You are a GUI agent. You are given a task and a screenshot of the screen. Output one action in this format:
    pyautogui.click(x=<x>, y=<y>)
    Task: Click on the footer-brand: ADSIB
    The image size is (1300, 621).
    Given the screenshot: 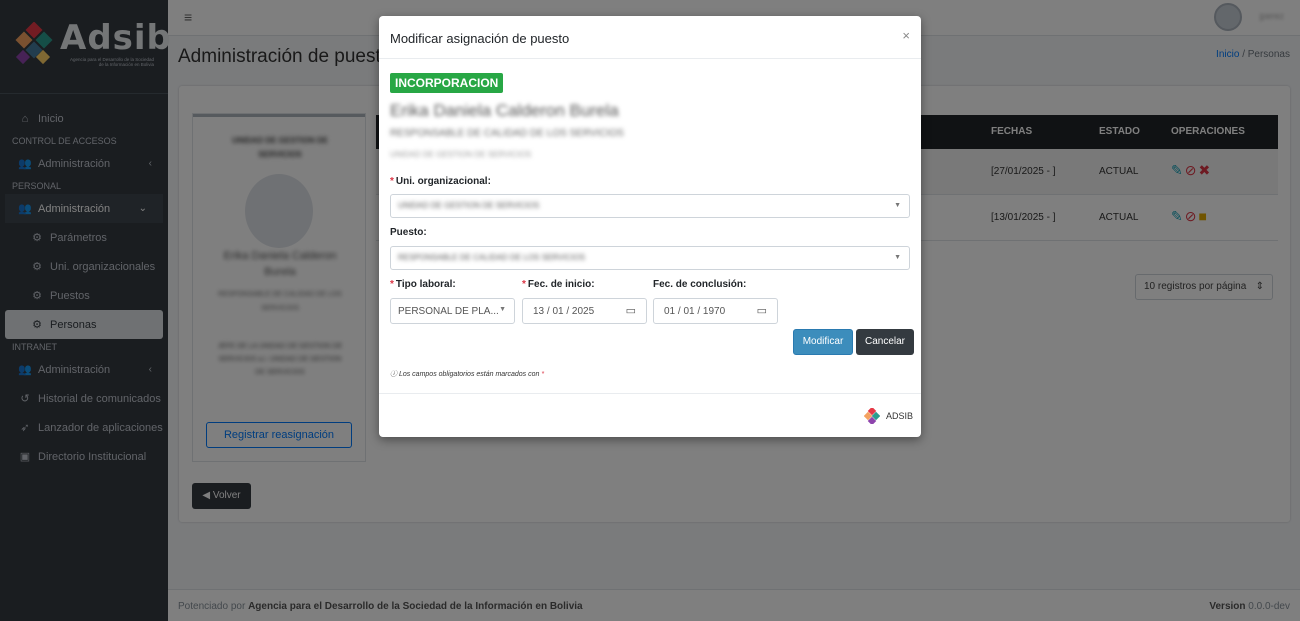 What is the action you would take?
    pyautogui.click(x=888, y=416)
    